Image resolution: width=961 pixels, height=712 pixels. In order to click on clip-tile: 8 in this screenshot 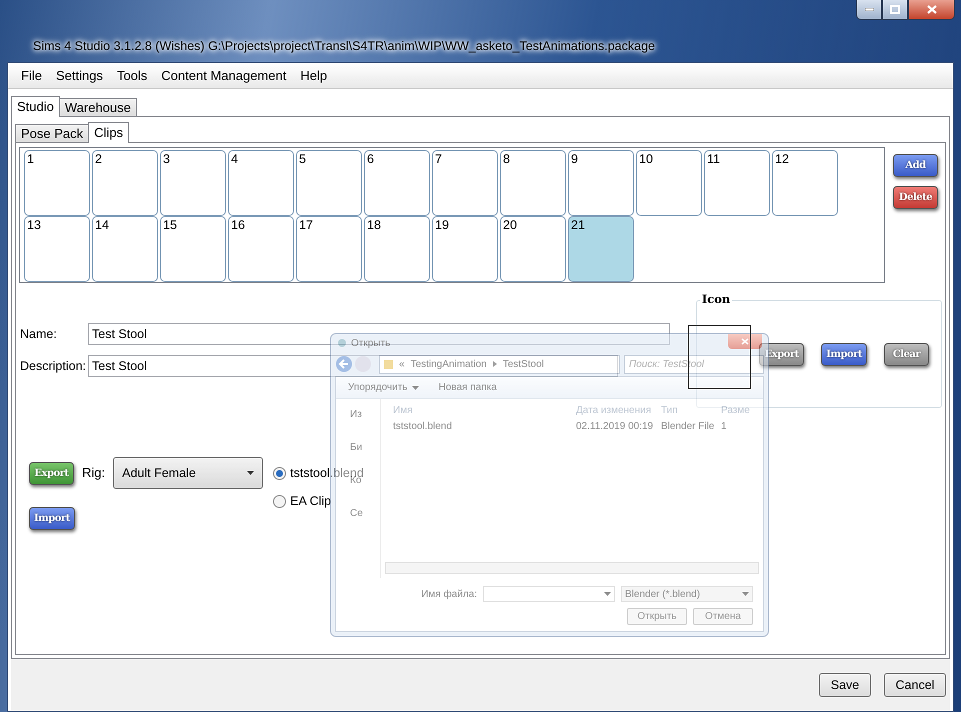, I will do `click(533, 183)`.